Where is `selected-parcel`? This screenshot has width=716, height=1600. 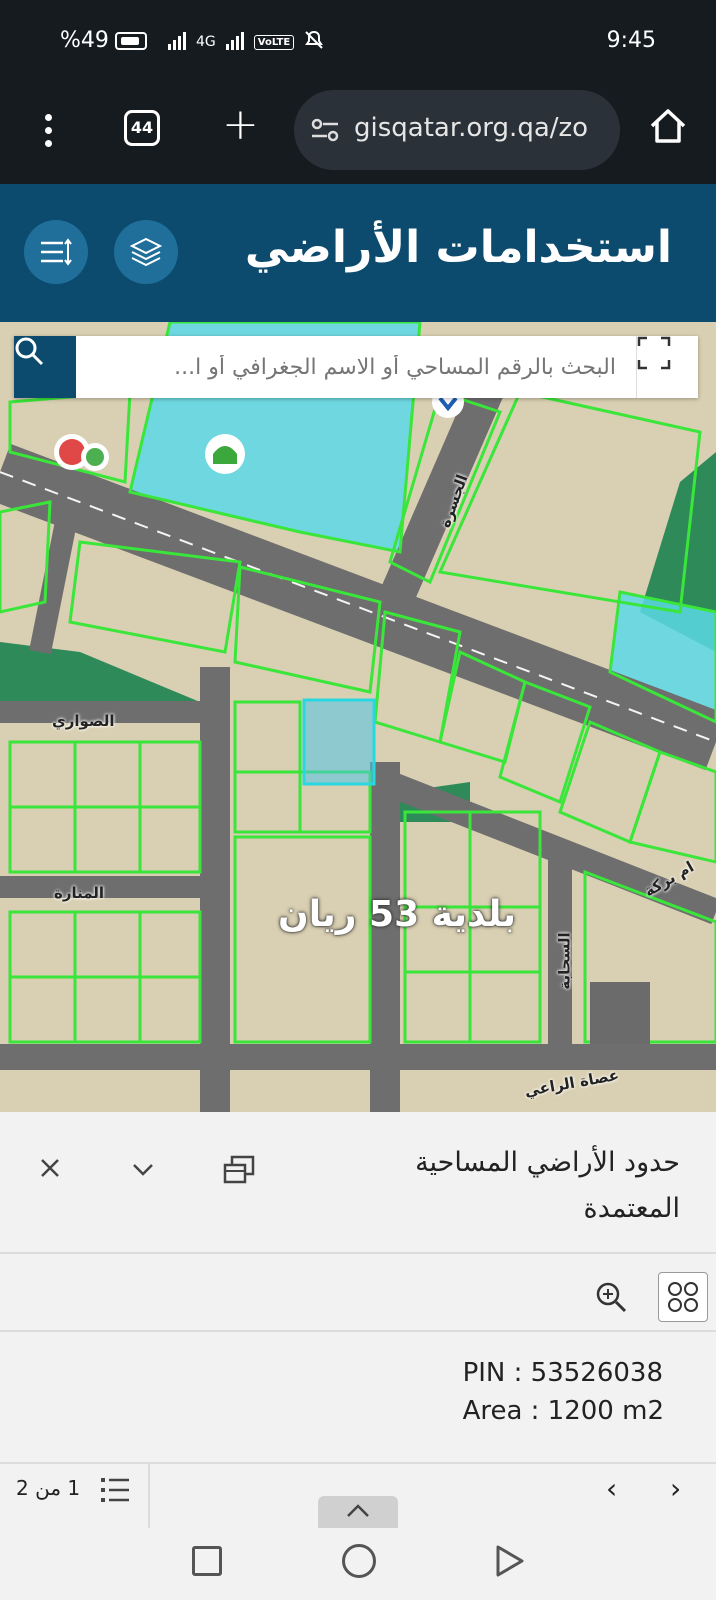 selected-parcel is located at coordinates (339, 742).